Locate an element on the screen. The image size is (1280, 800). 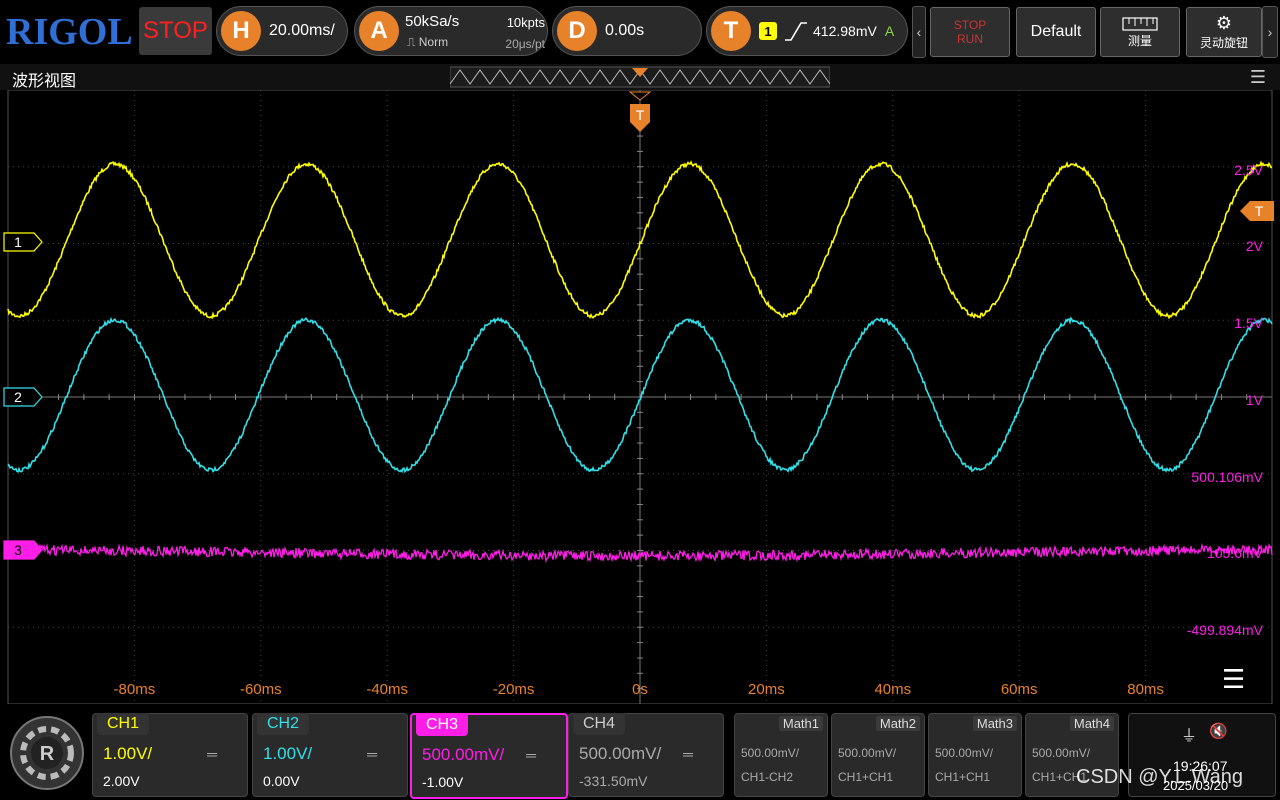
rigol-home-icon: R is located at coordinates (47, 753).